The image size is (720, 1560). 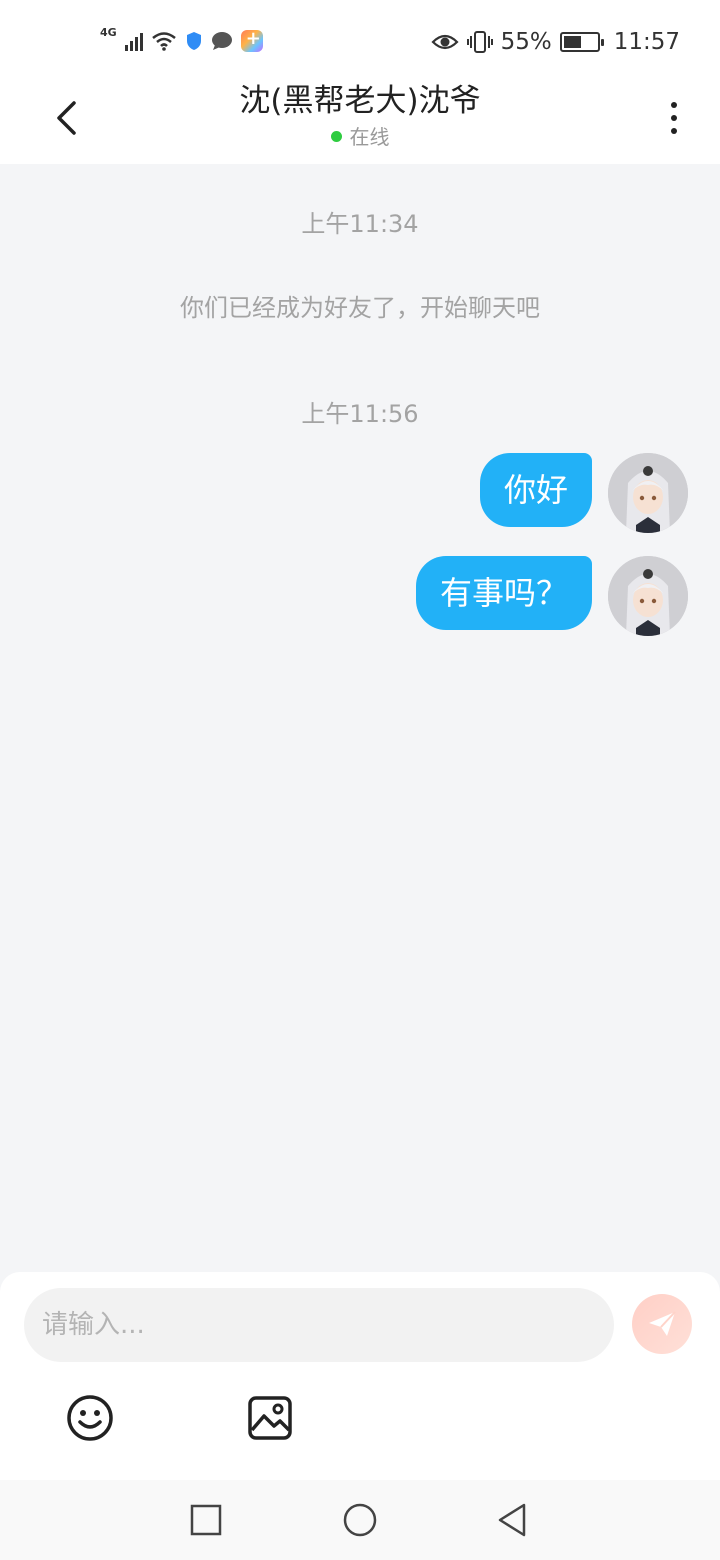 What do you see at coordinates (360, 224) in the screenshot?
I see `timestamp: 上午11:34` at bounding box center [360, 224].